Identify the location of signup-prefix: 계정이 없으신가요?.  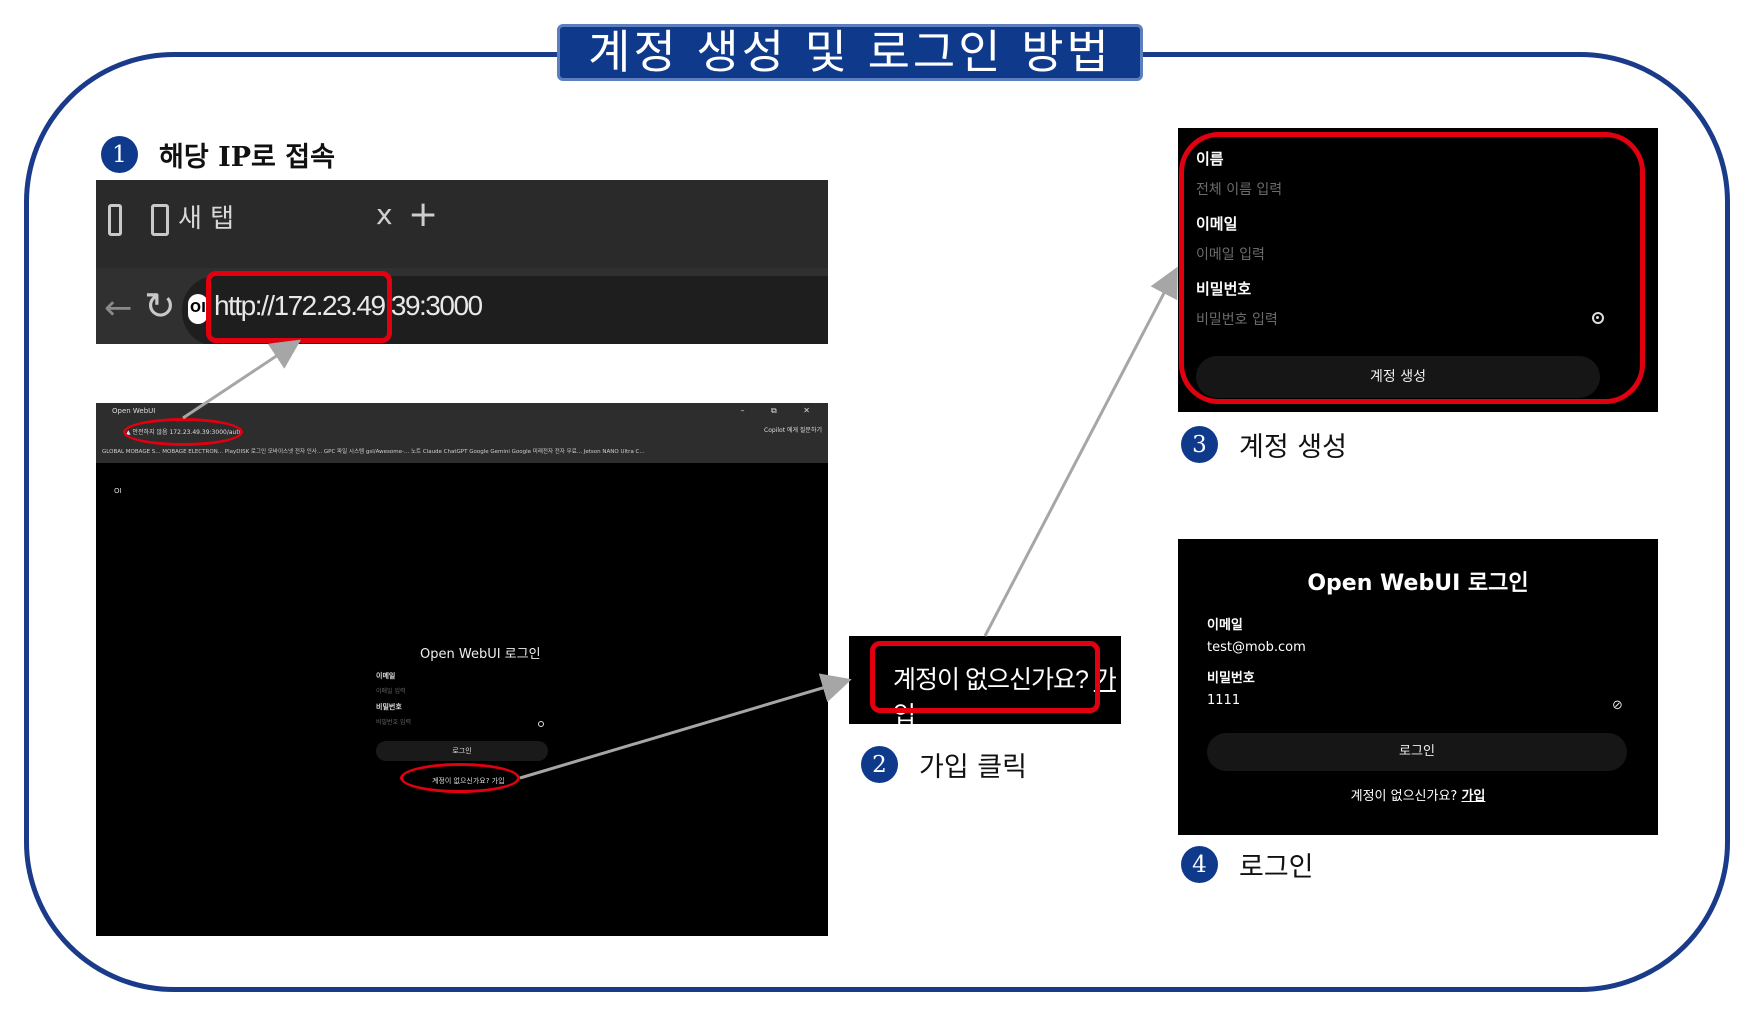
(1406, 796).